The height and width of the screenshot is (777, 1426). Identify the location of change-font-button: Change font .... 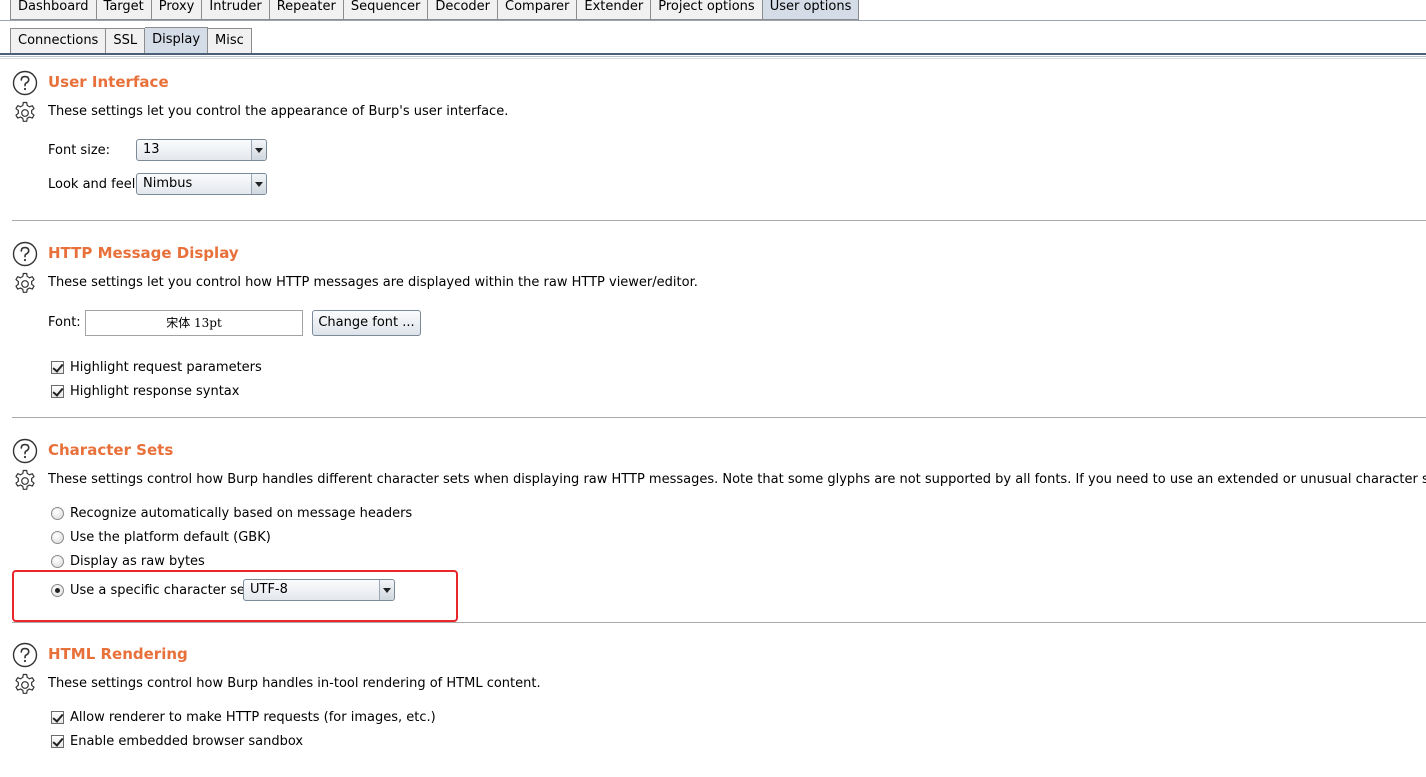
(366, 323).